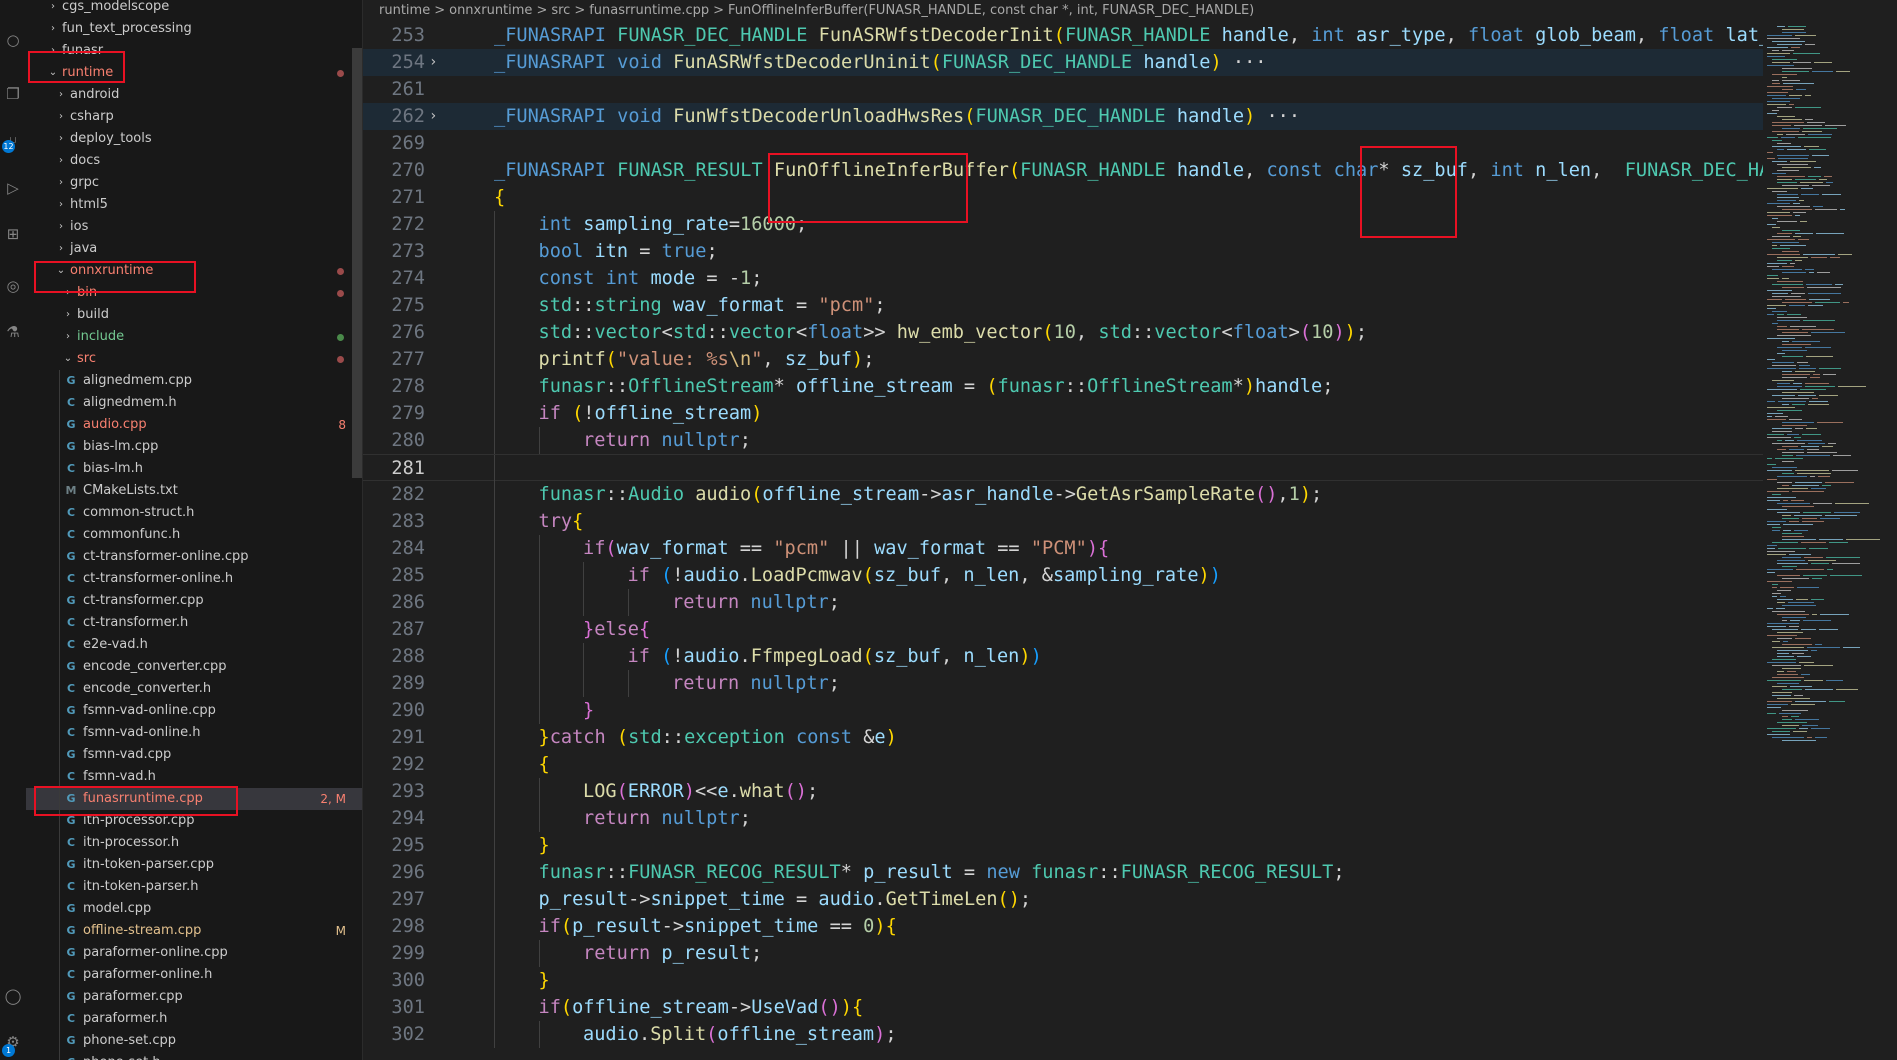  I want to click on file-item: Gencode_converter.cpp, so click(194, 667).